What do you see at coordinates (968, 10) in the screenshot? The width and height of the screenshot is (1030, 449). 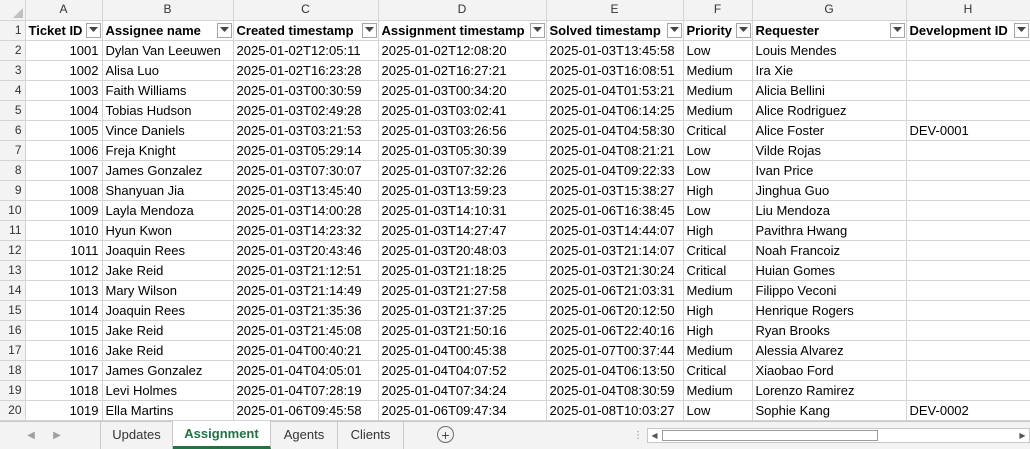 I see `column-header-h: H` at bounding box center [968, 10].